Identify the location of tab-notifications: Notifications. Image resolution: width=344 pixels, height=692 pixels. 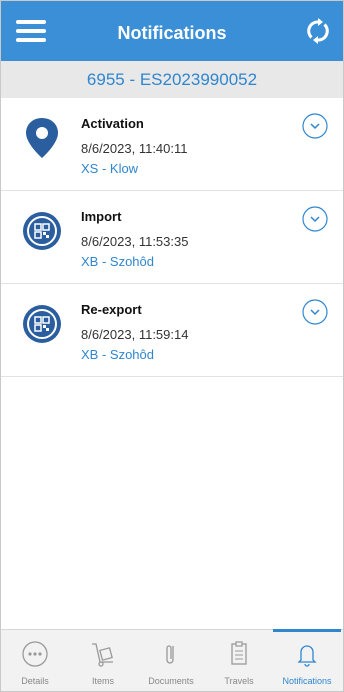
(307, 660).